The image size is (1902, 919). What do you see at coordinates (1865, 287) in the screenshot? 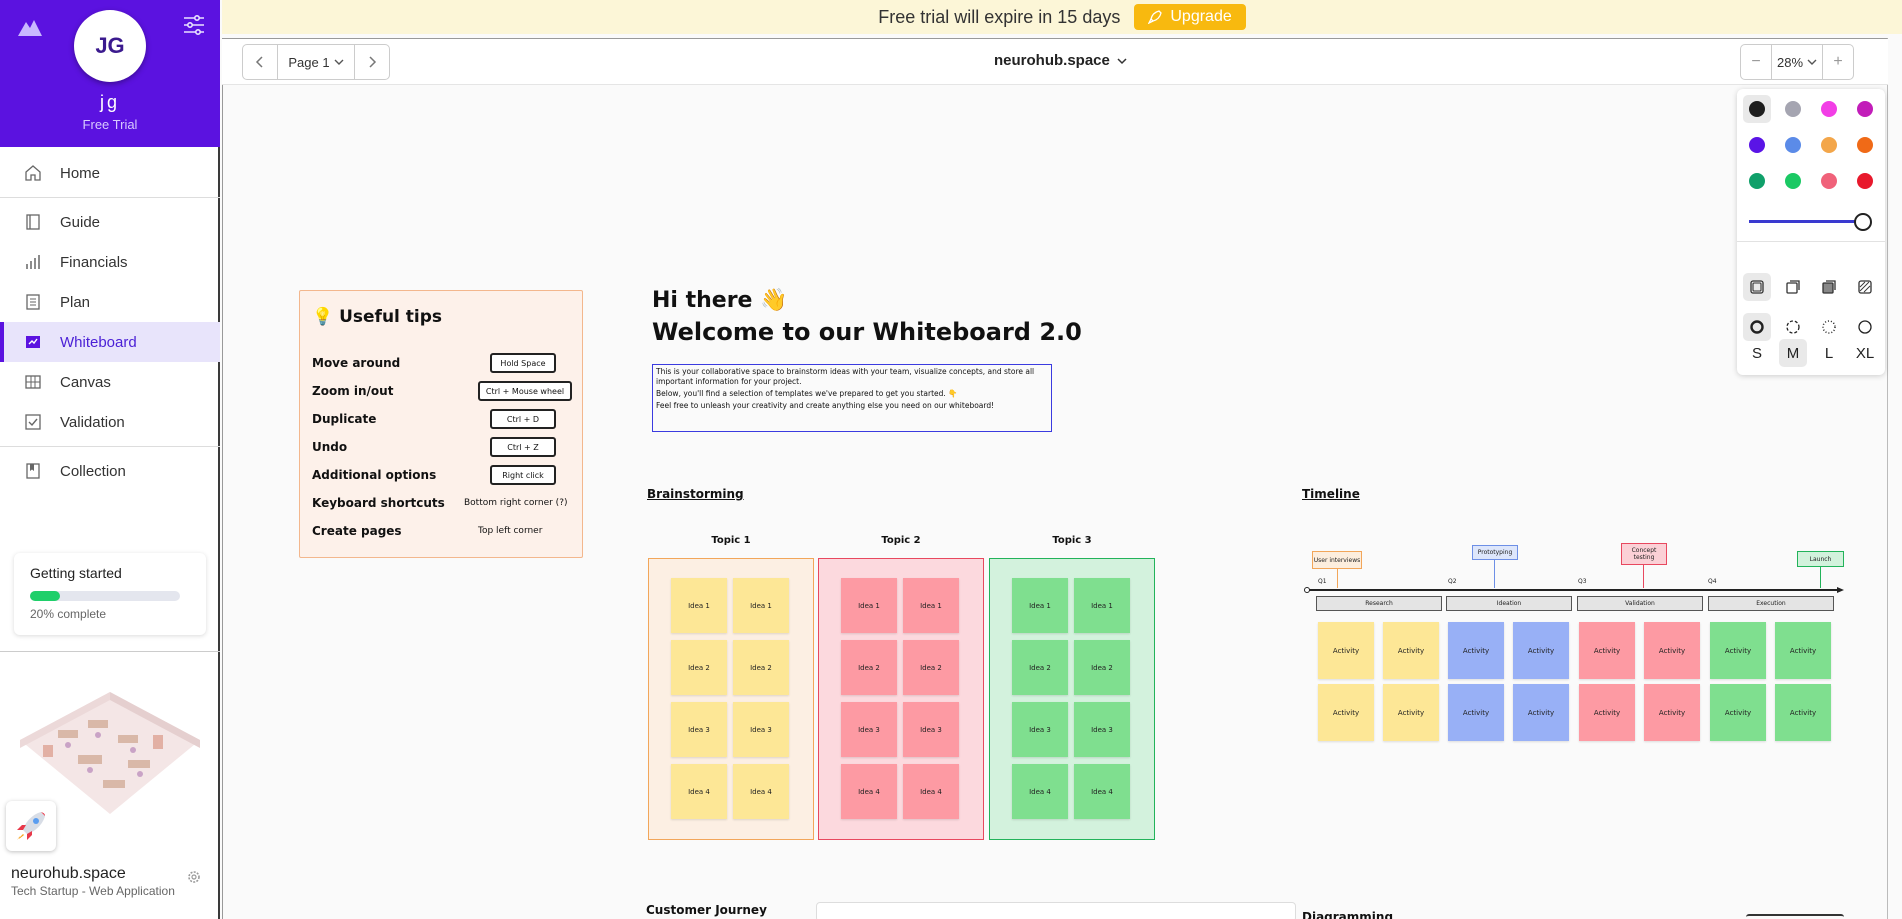
I see `fill-pattern-button` at bounding box center [1865, 287].